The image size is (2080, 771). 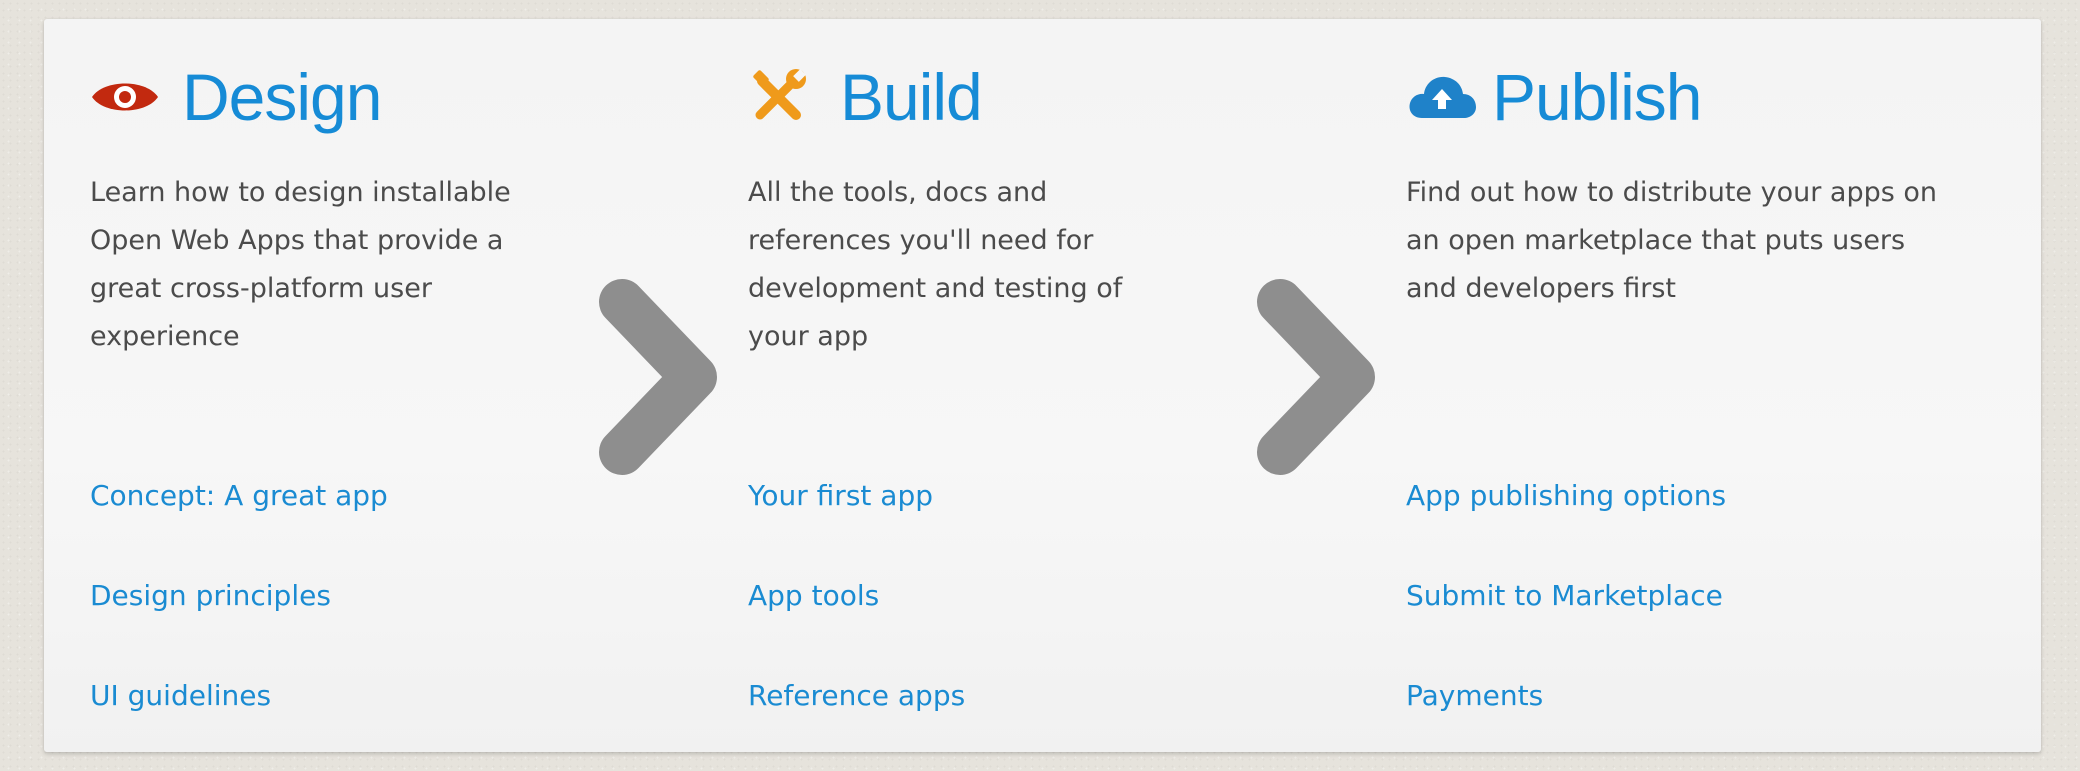 I want to click on link-your-first-app: Your first app, so click(x=840, y=495).